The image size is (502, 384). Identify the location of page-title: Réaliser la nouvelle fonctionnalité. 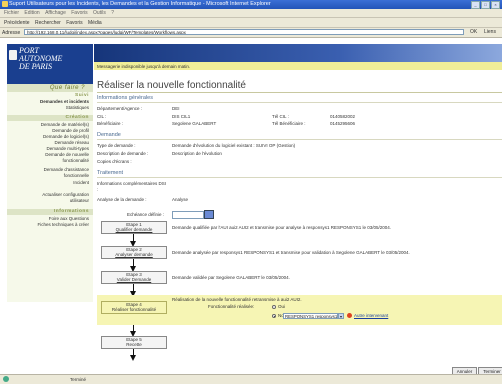
(171, 85).